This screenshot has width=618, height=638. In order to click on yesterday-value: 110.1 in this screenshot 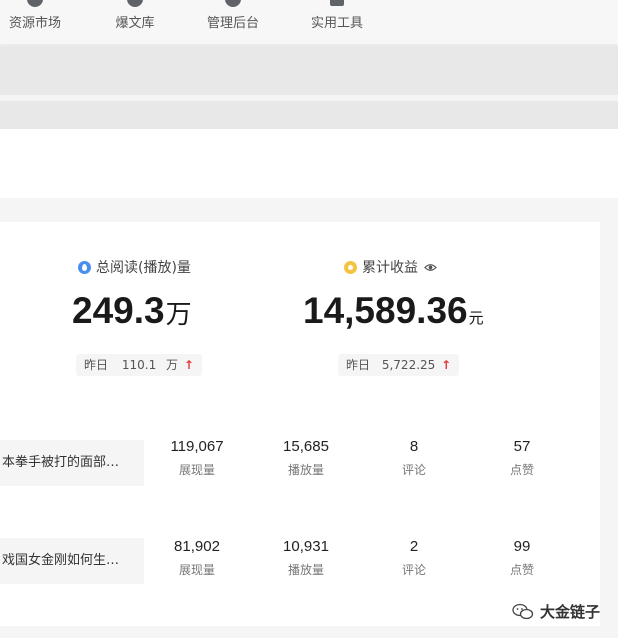, I will do `click(139, 365)`.